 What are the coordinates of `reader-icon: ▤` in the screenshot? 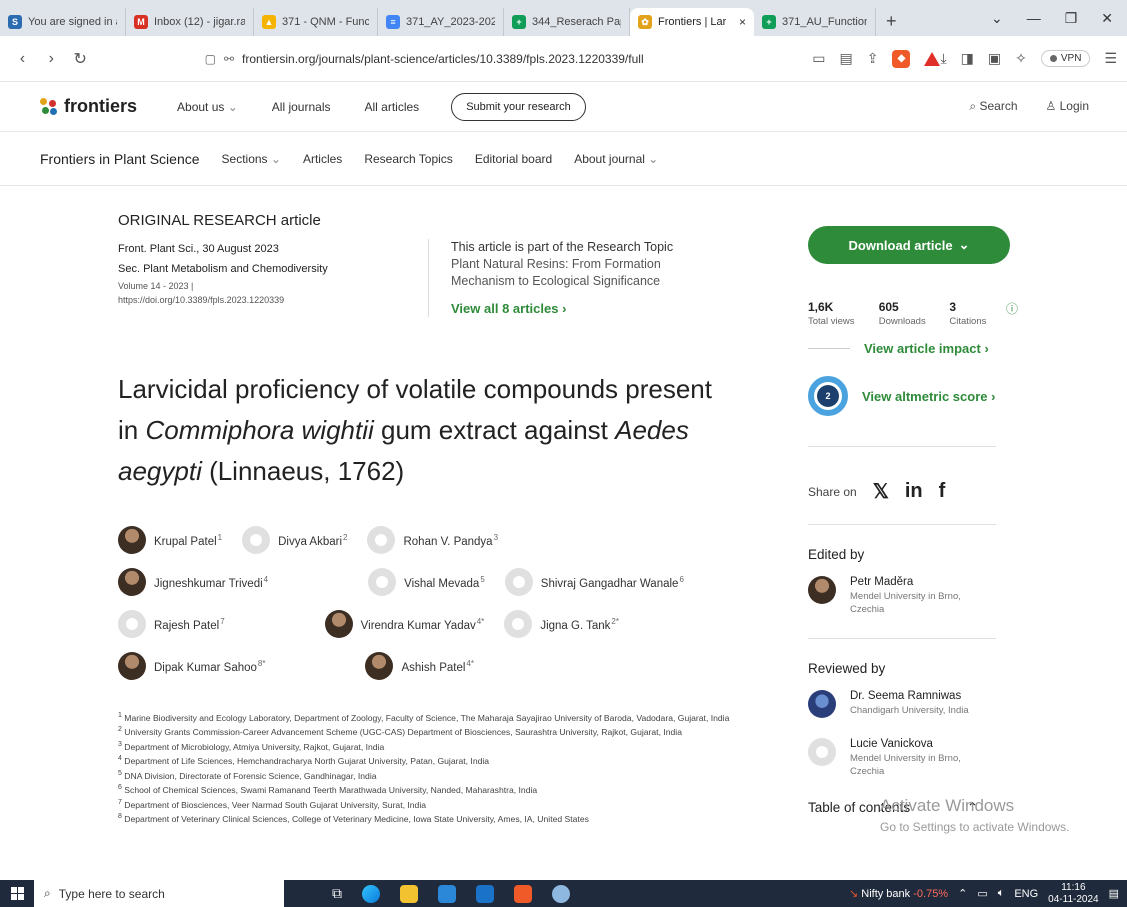 It's located at (845, 58).